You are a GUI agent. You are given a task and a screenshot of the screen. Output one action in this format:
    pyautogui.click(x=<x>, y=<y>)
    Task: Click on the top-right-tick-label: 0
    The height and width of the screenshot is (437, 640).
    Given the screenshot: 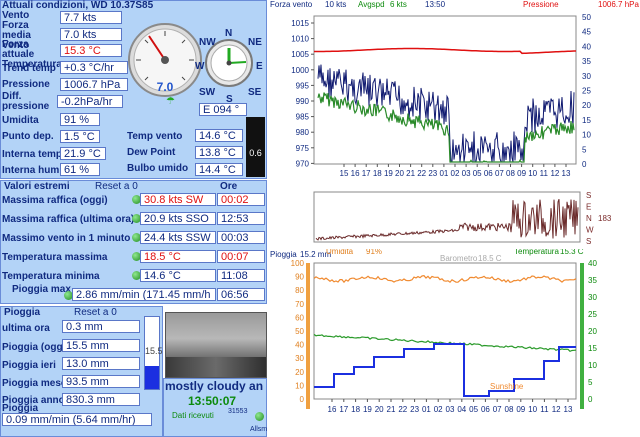 What is the action you would take?
    pyautogui.click(x=584, y=164)
    